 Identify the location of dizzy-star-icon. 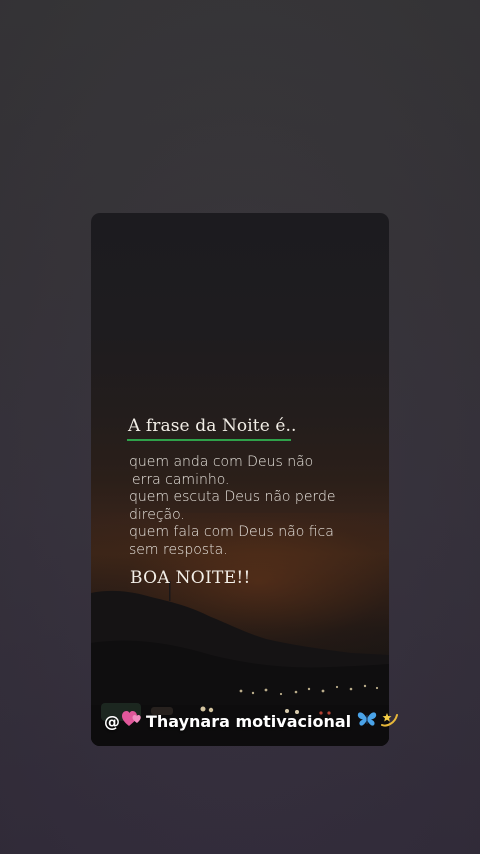
(389, 721).